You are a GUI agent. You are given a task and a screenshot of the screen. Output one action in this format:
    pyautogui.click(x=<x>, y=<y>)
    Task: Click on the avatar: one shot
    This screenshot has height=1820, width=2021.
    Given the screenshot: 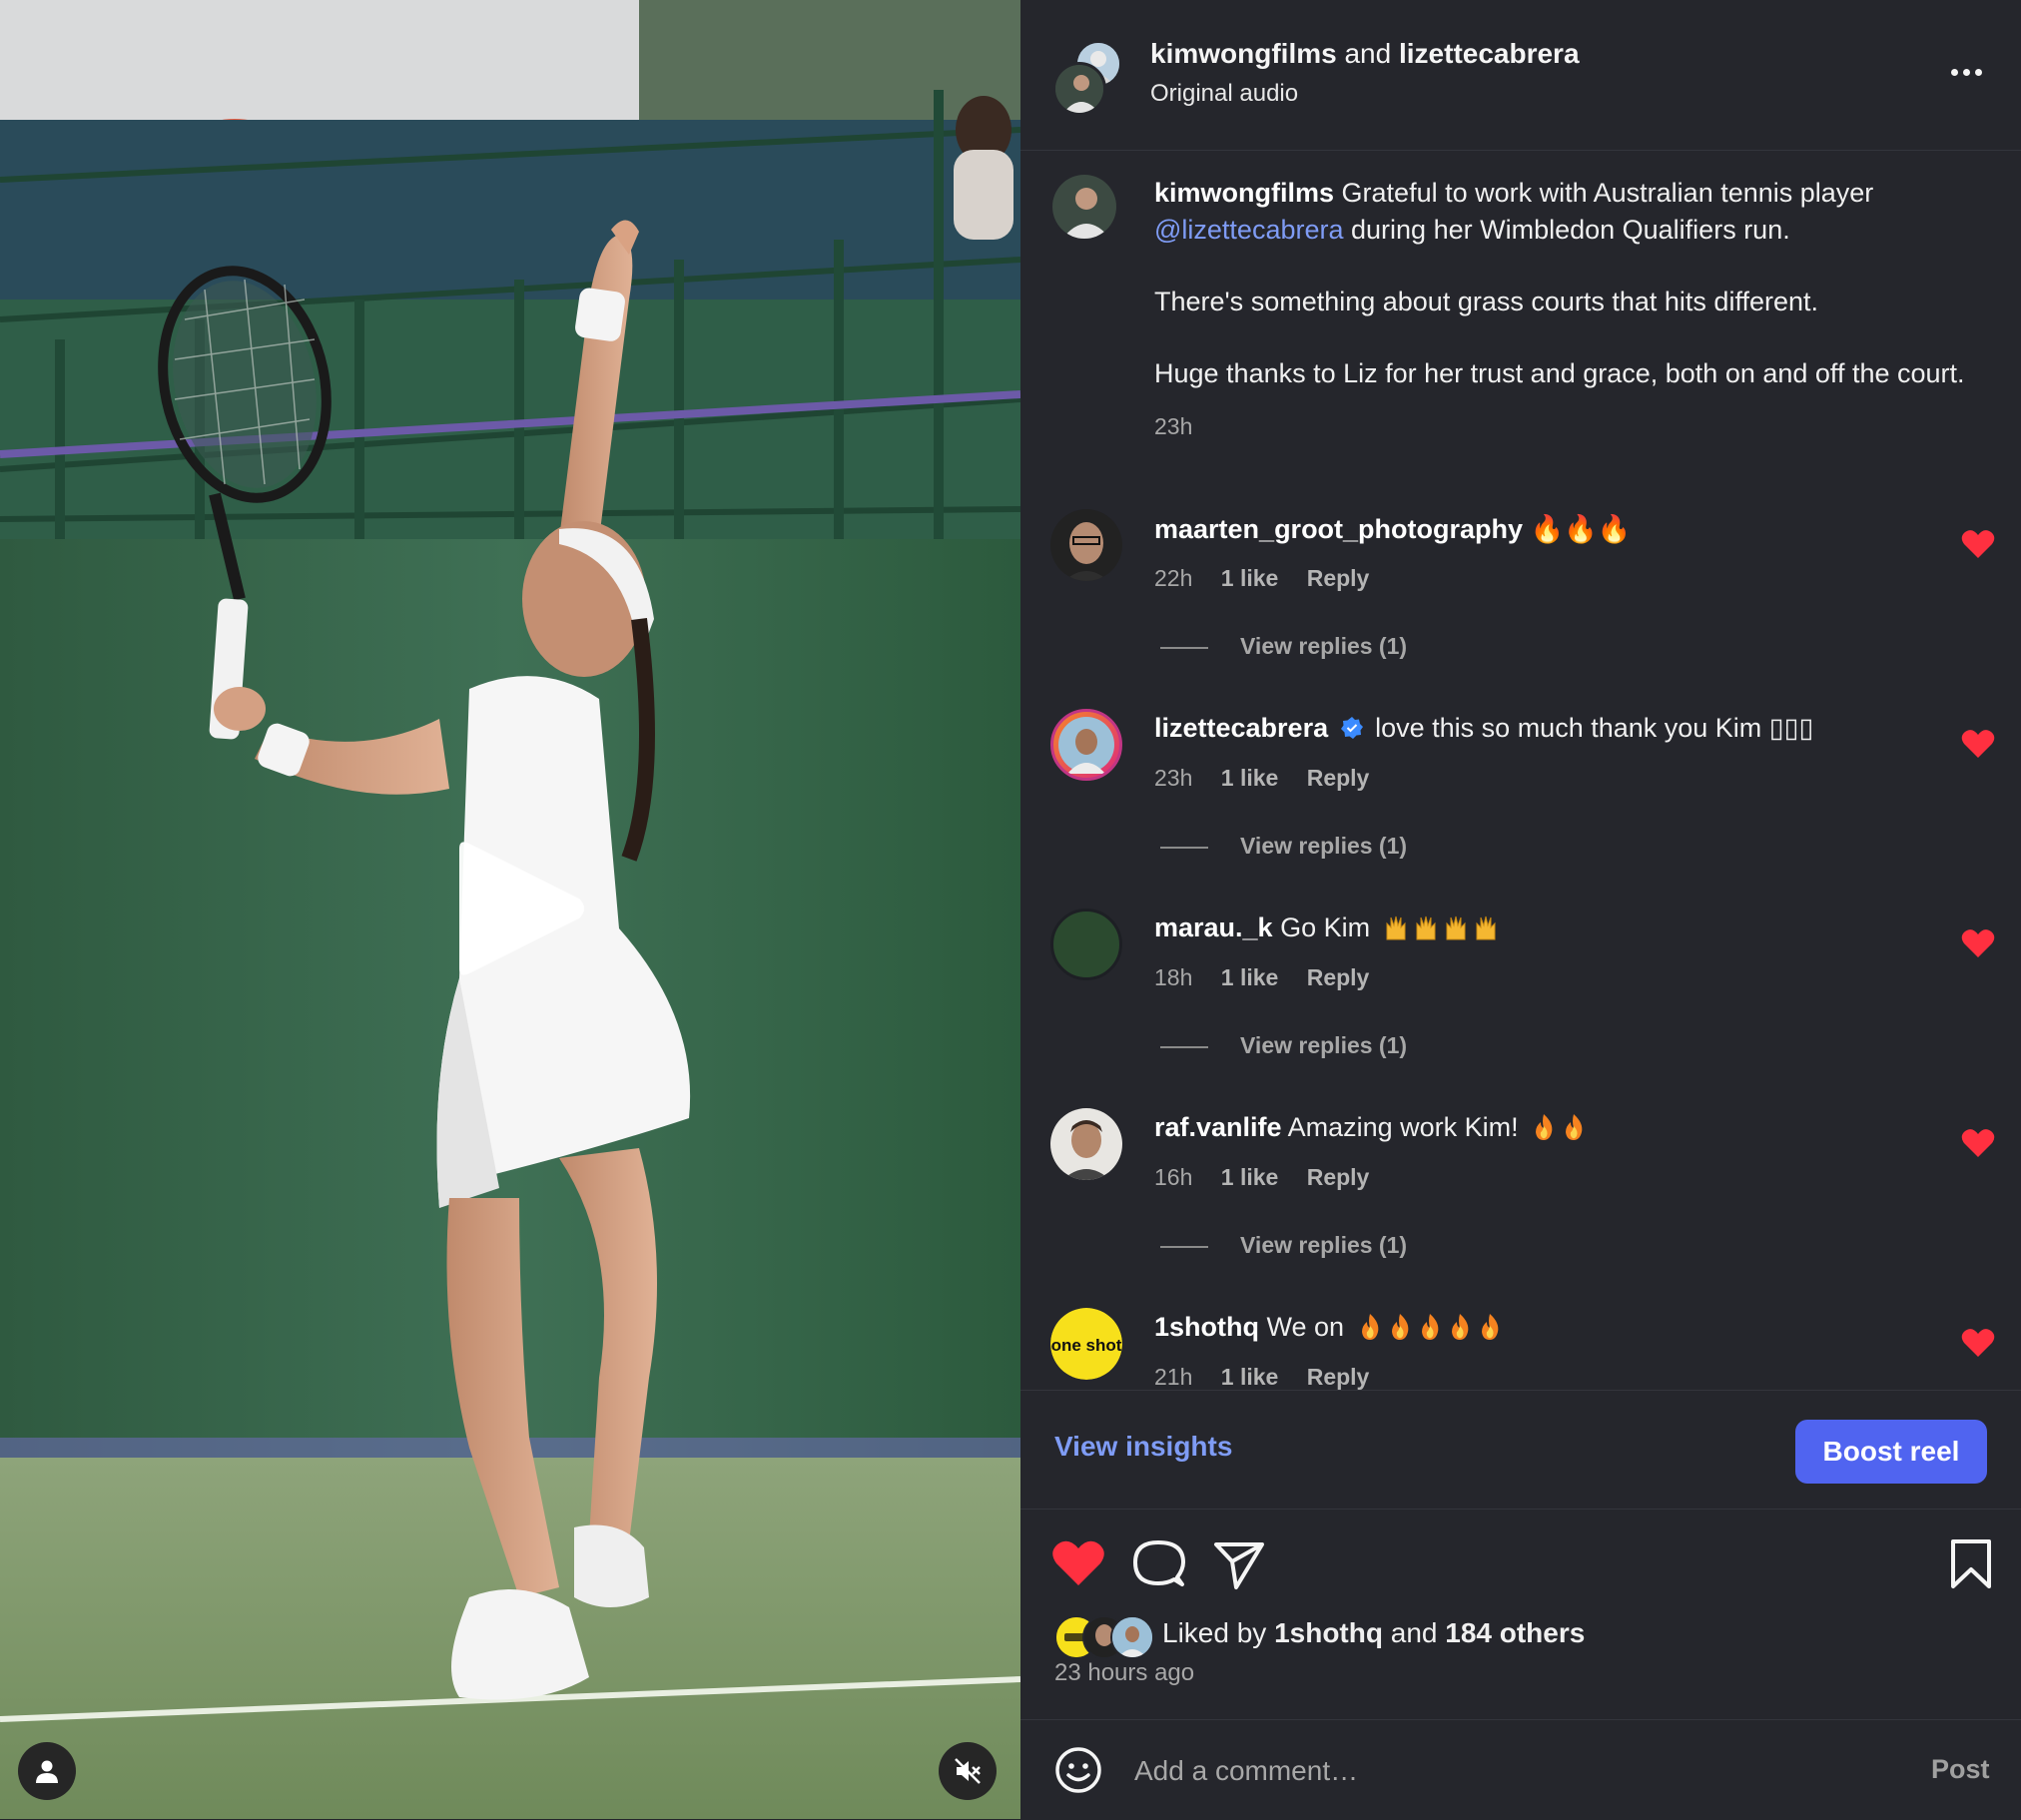 What is the action you would take?
    pyautogui.click(x=1086, y=1344)
    